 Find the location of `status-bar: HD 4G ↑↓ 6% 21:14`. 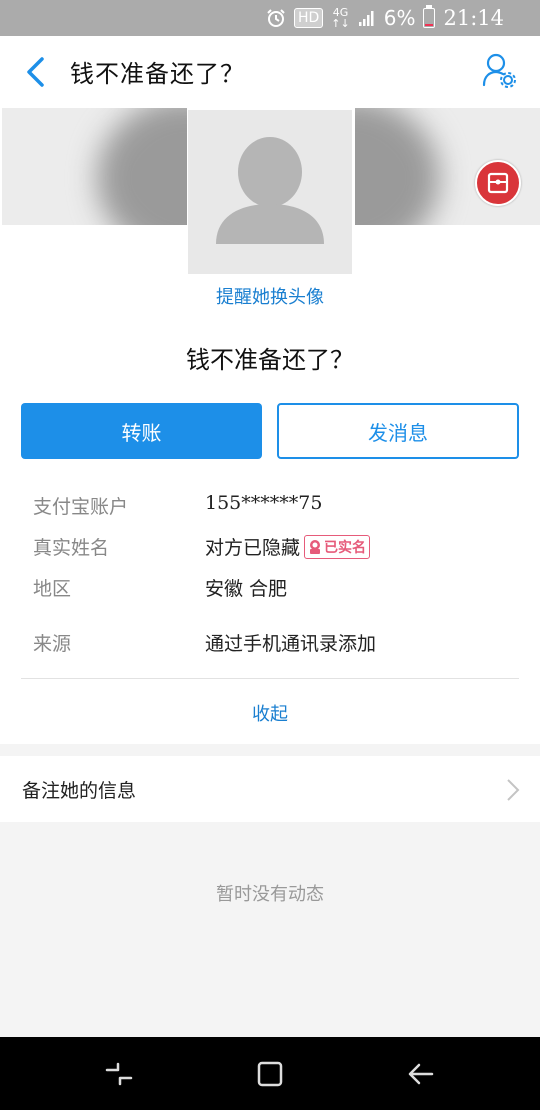

status-bar: HD 4G ↑↓ 6% 21:14 is located at coordinates (270, 18).